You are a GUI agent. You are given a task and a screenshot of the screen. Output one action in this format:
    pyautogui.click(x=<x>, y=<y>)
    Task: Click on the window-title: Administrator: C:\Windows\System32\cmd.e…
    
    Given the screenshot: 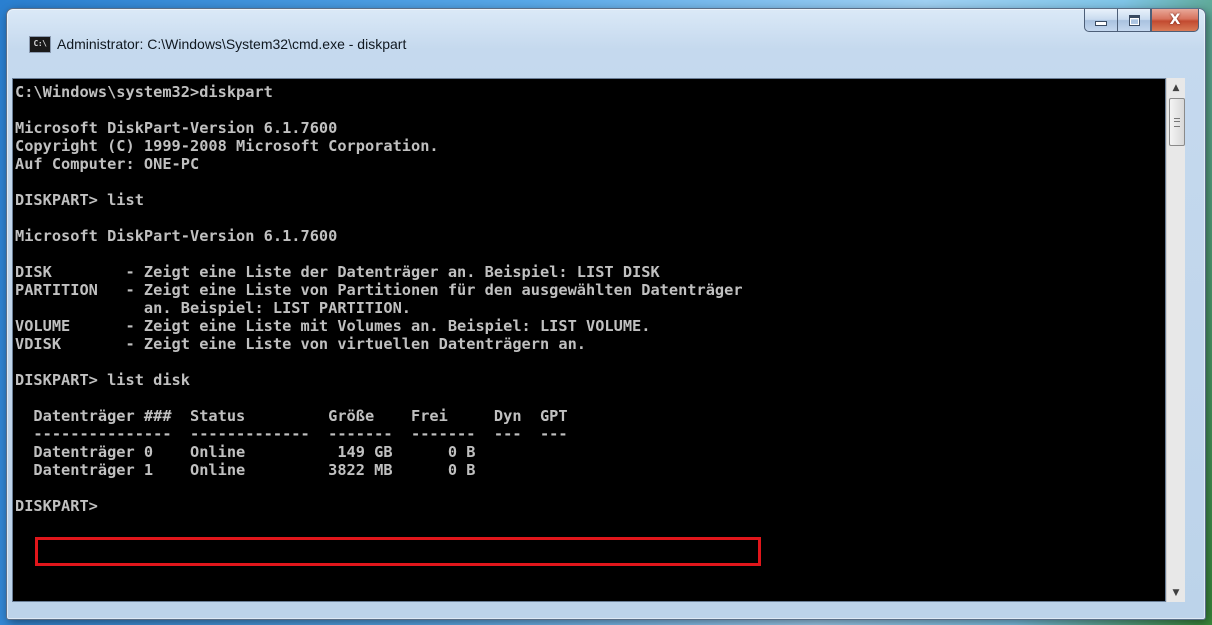 What is the action you would take?
    pyautogui.click(x=232, y=44)
    